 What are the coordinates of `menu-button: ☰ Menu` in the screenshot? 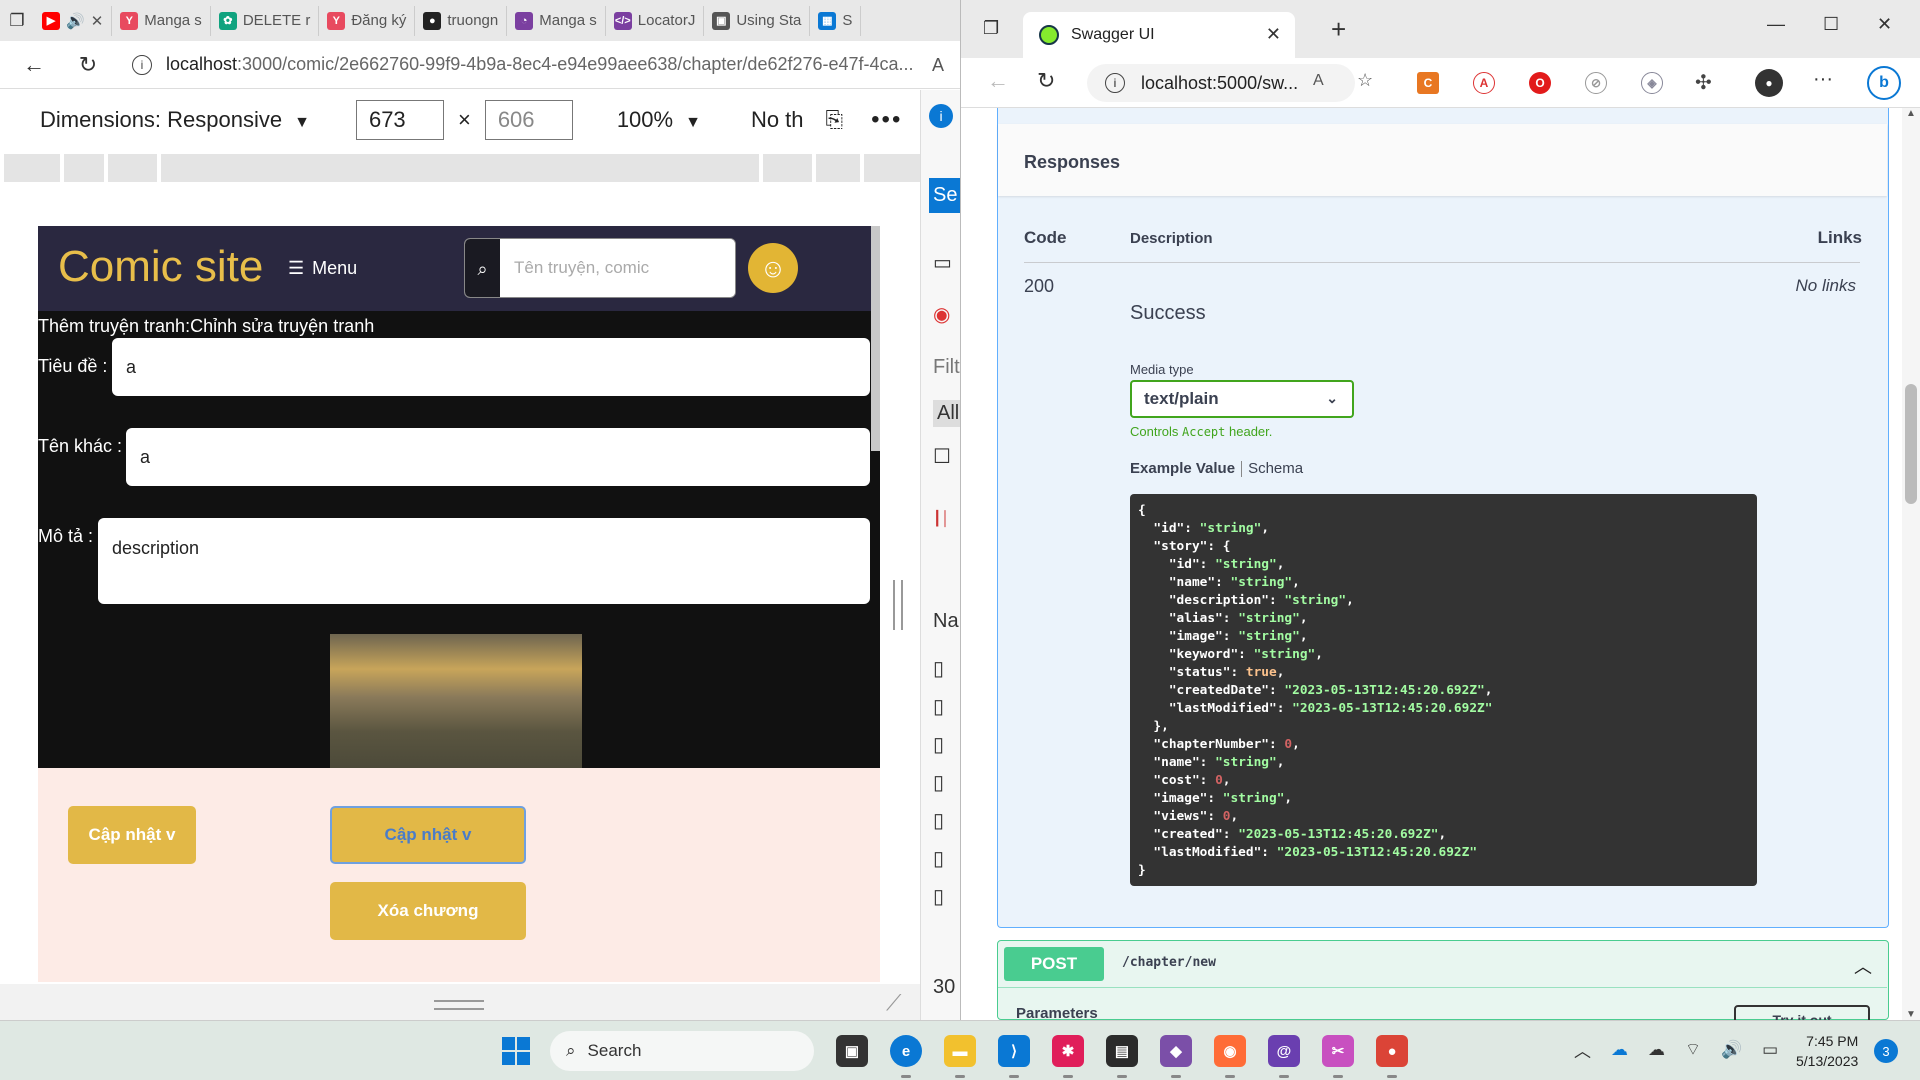 It's located at (322, 268).